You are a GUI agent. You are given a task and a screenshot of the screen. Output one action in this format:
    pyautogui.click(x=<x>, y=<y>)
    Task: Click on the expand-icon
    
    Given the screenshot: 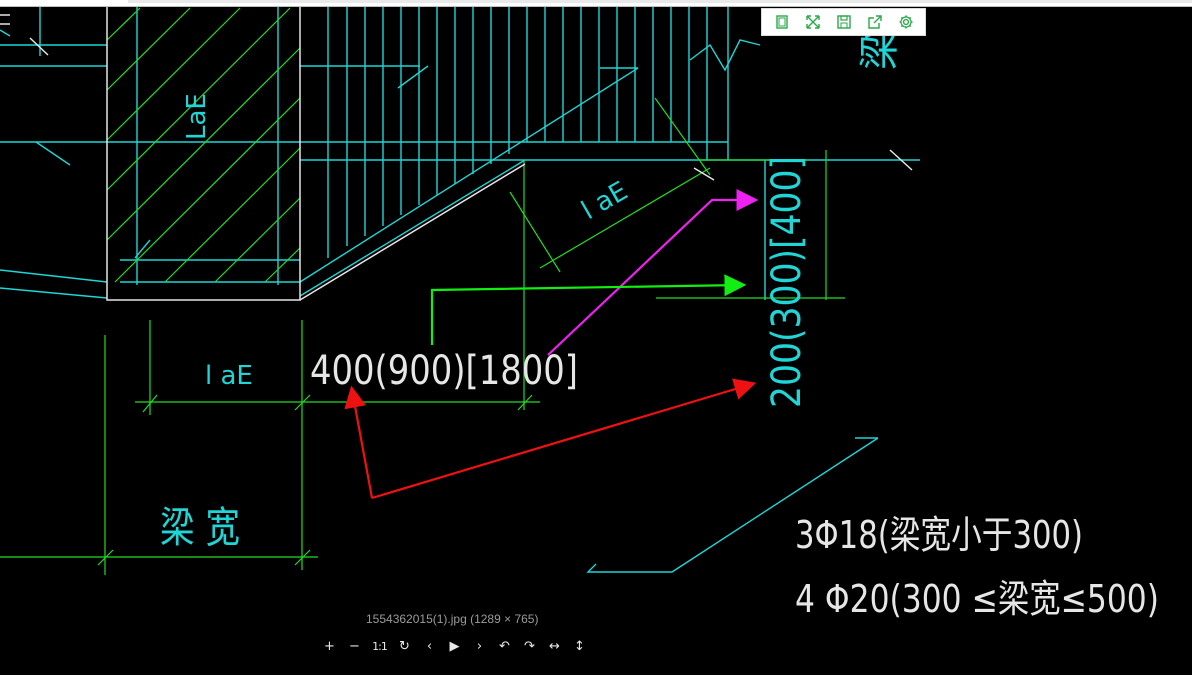 What is the action you would take?
    pyautogui.click(x=812, y=22)
    